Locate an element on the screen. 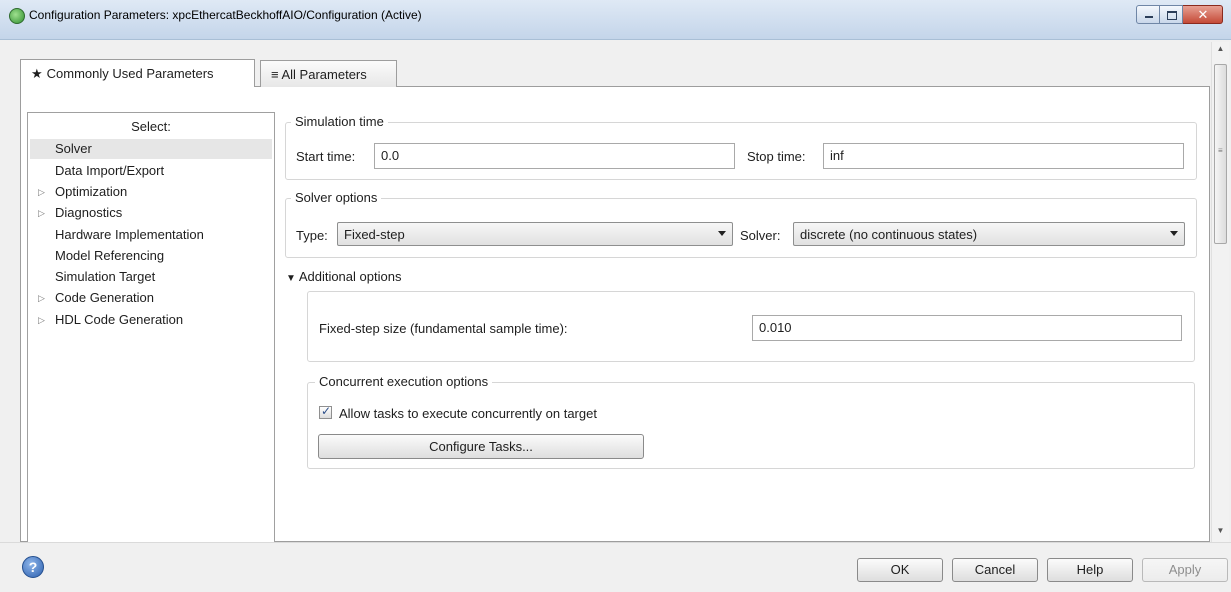 Image resolution: width=1231 pixels, height=592 pixels. sidebar-item-hdl-code-generation: ▷ HDL Code Generation is located at coordinates (151, 320).